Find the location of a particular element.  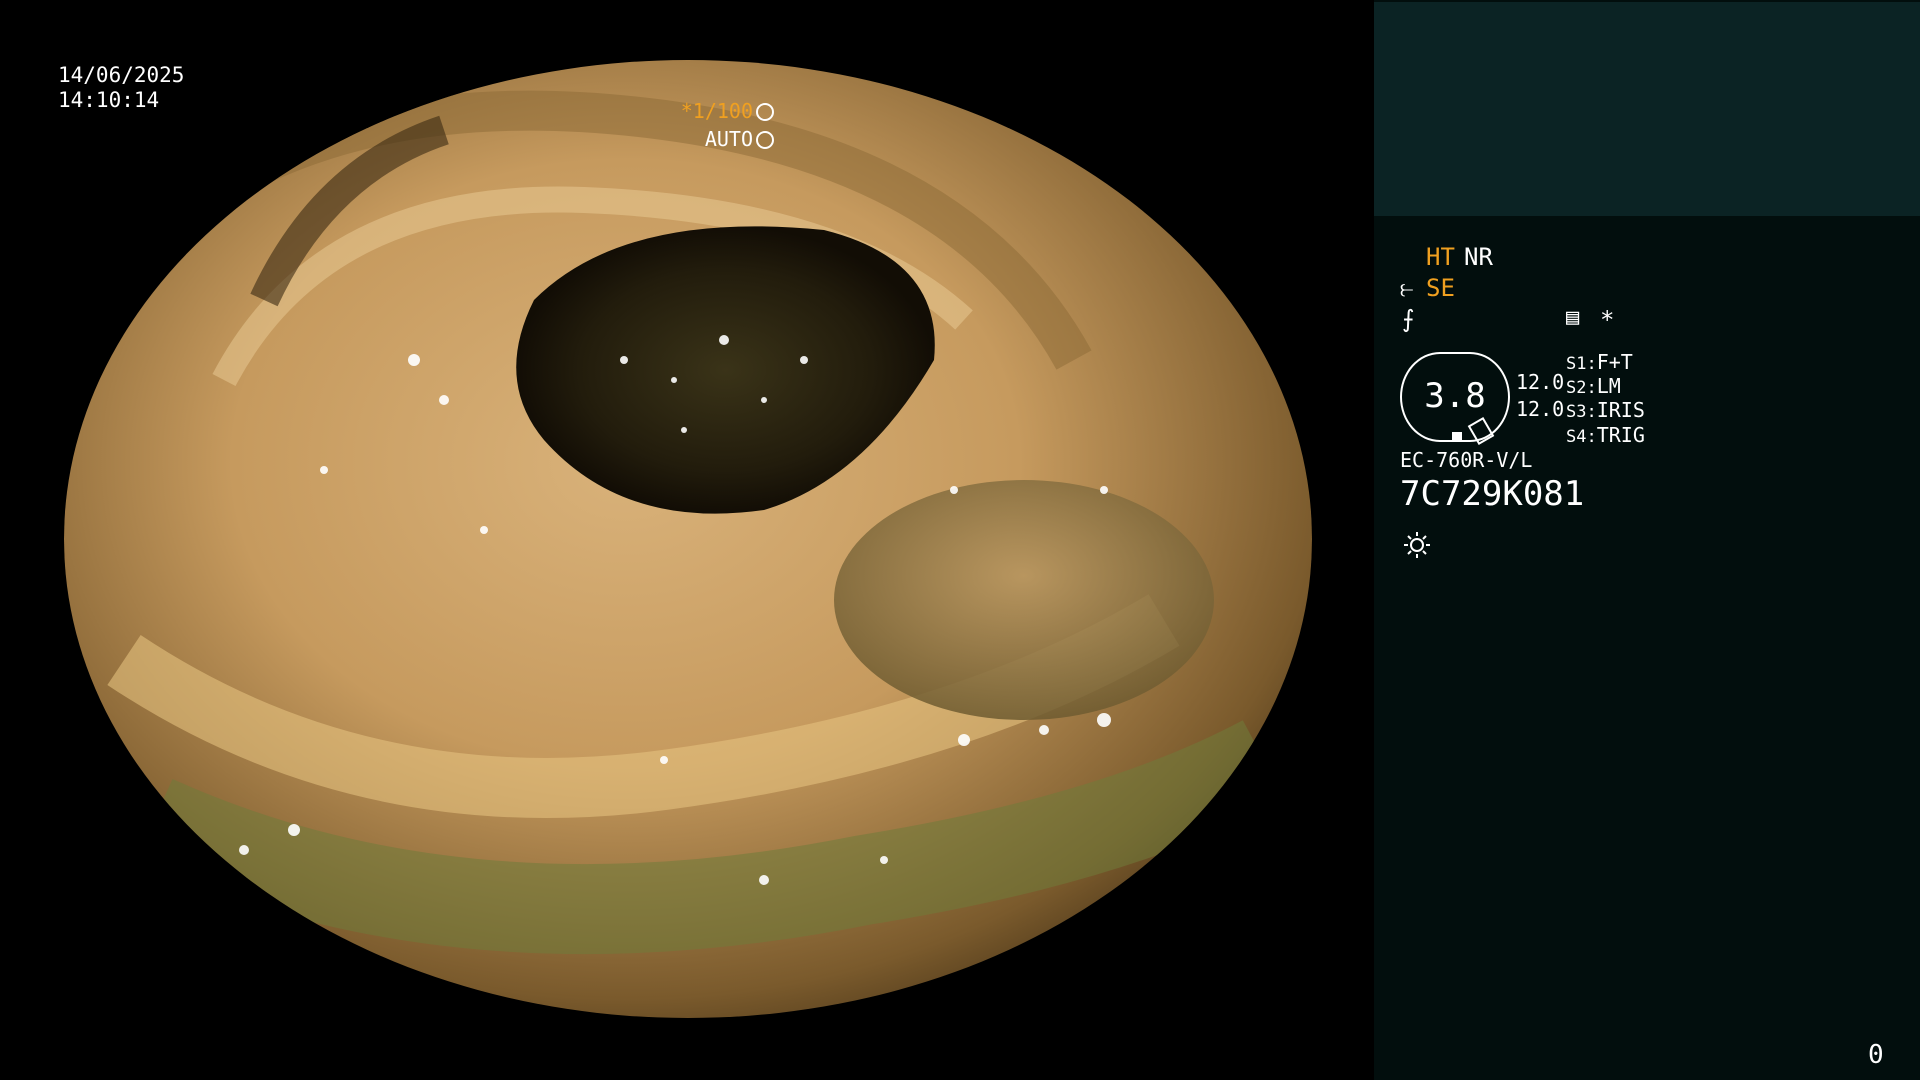

auto-mode: AUTO is located at coordinates (739, 139).